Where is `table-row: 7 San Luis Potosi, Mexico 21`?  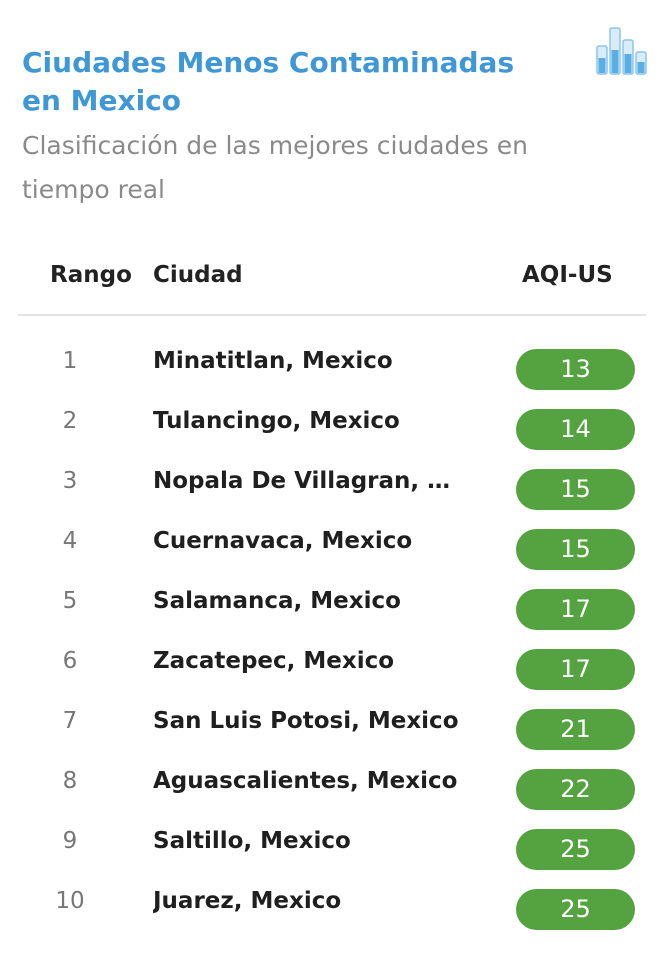
table-row: 7 San Luis Potosi, Mexico 21 is located at coordinates (335, 724).